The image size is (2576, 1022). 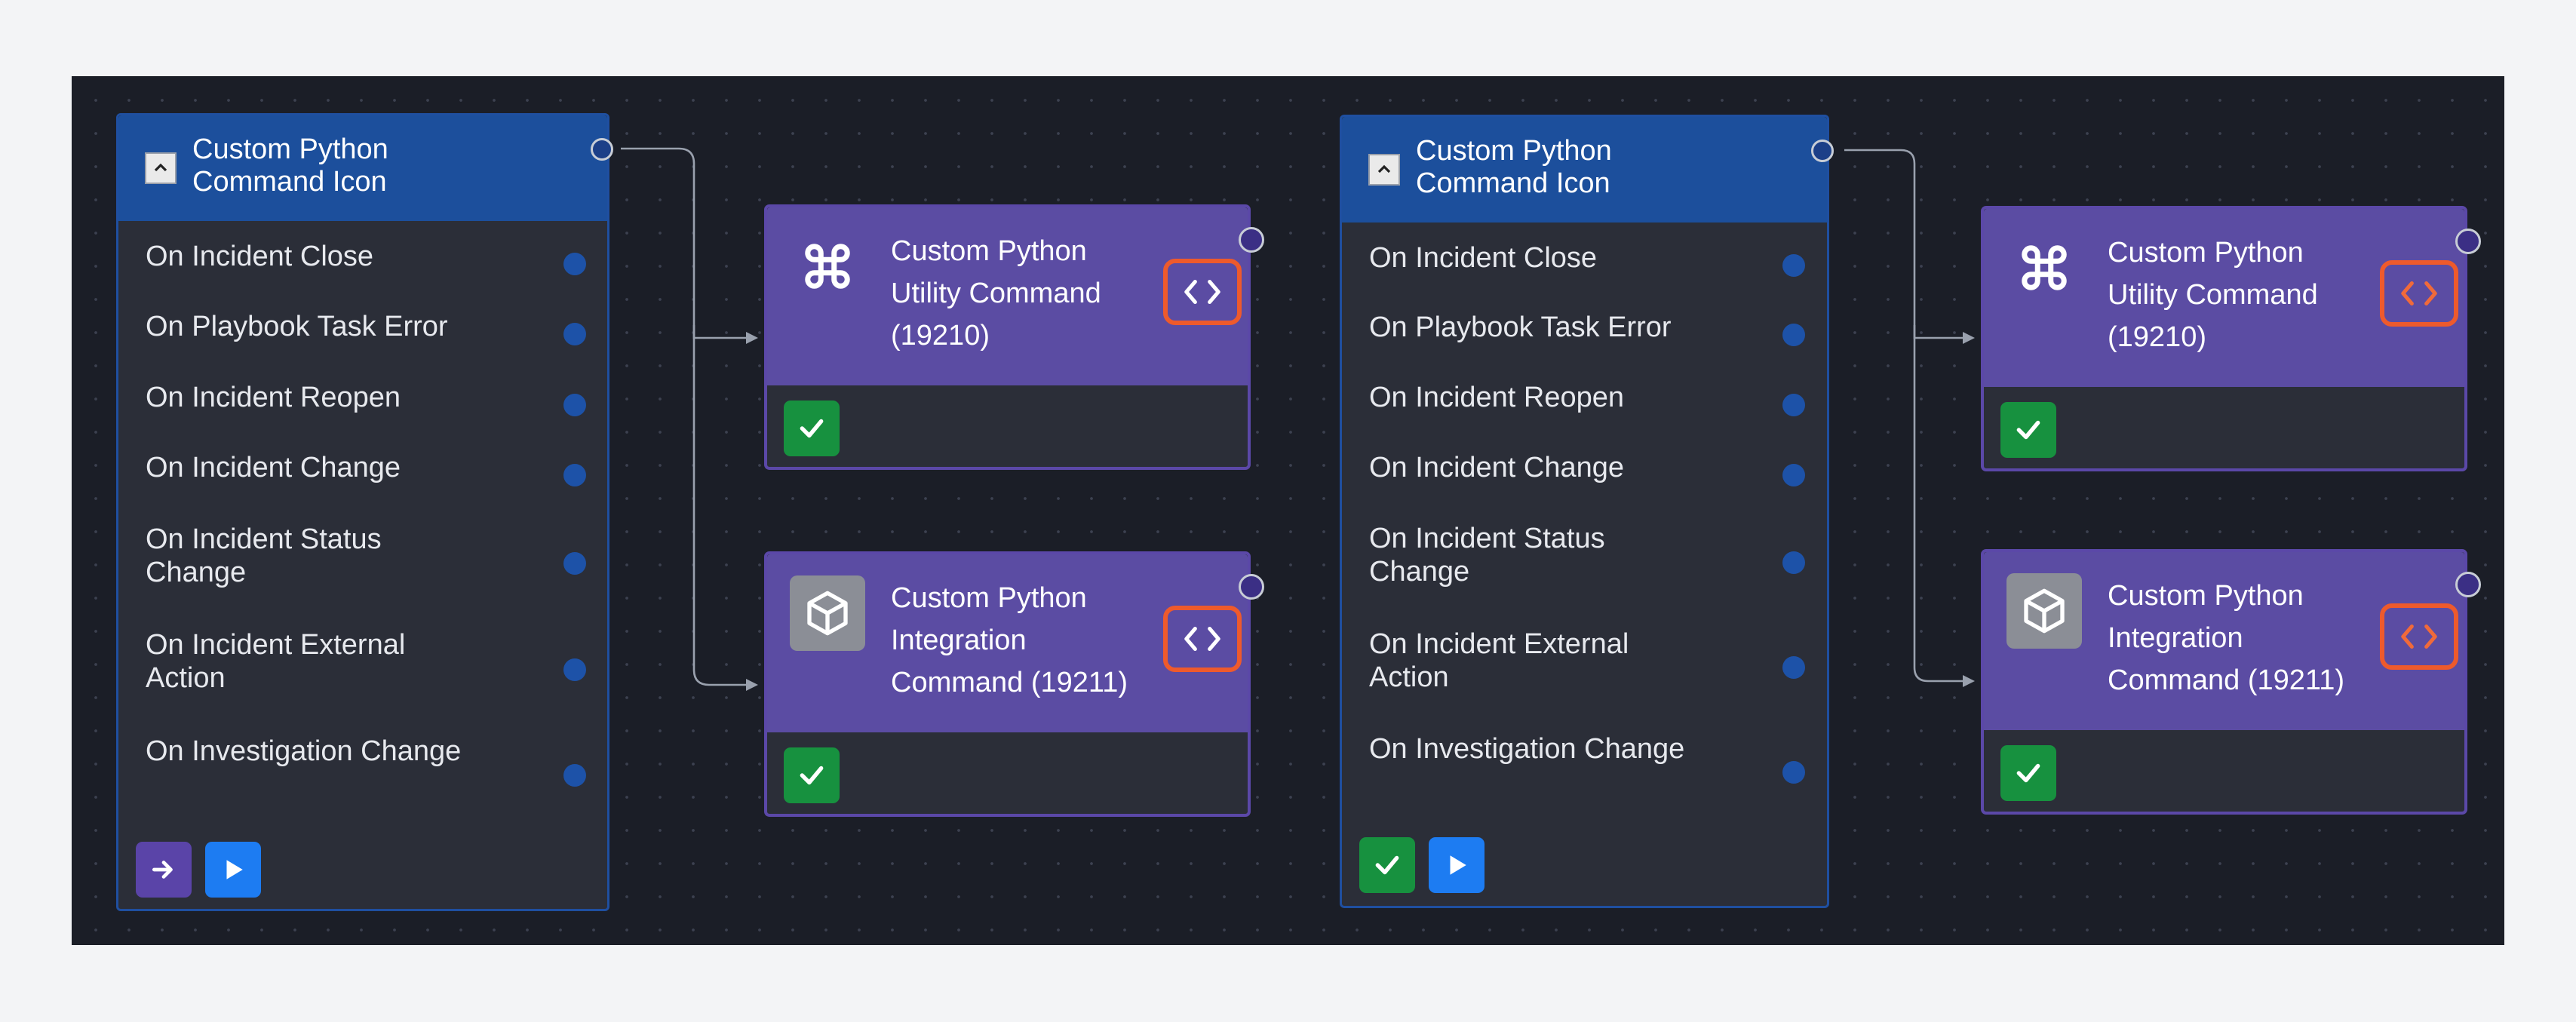 What do you see at coordinates (2213, 295) in the screenshot?
I see `command-node-title: Custom Python Utility Command (19210)` at bounding box center [2213, 295].